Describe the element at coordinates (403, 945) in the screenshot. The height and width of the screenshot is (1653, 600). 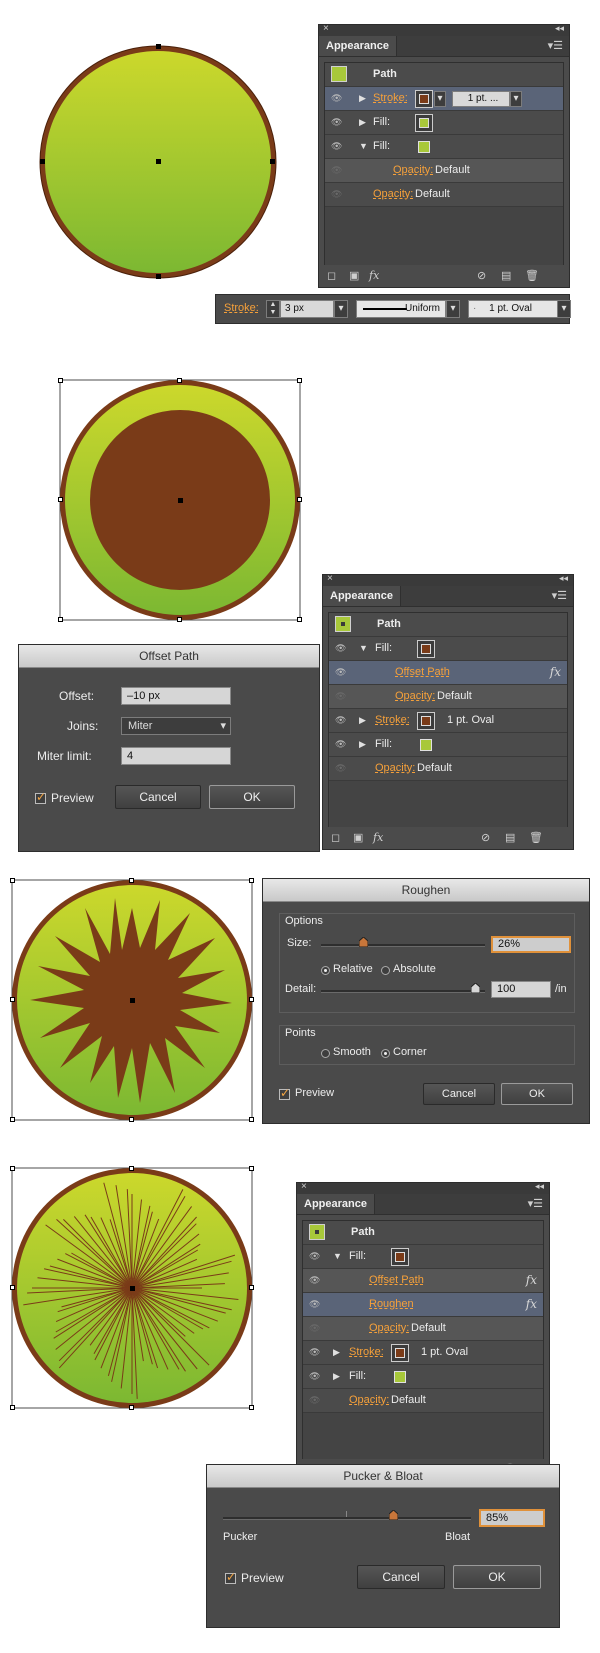
I see `size-slider` at that location.